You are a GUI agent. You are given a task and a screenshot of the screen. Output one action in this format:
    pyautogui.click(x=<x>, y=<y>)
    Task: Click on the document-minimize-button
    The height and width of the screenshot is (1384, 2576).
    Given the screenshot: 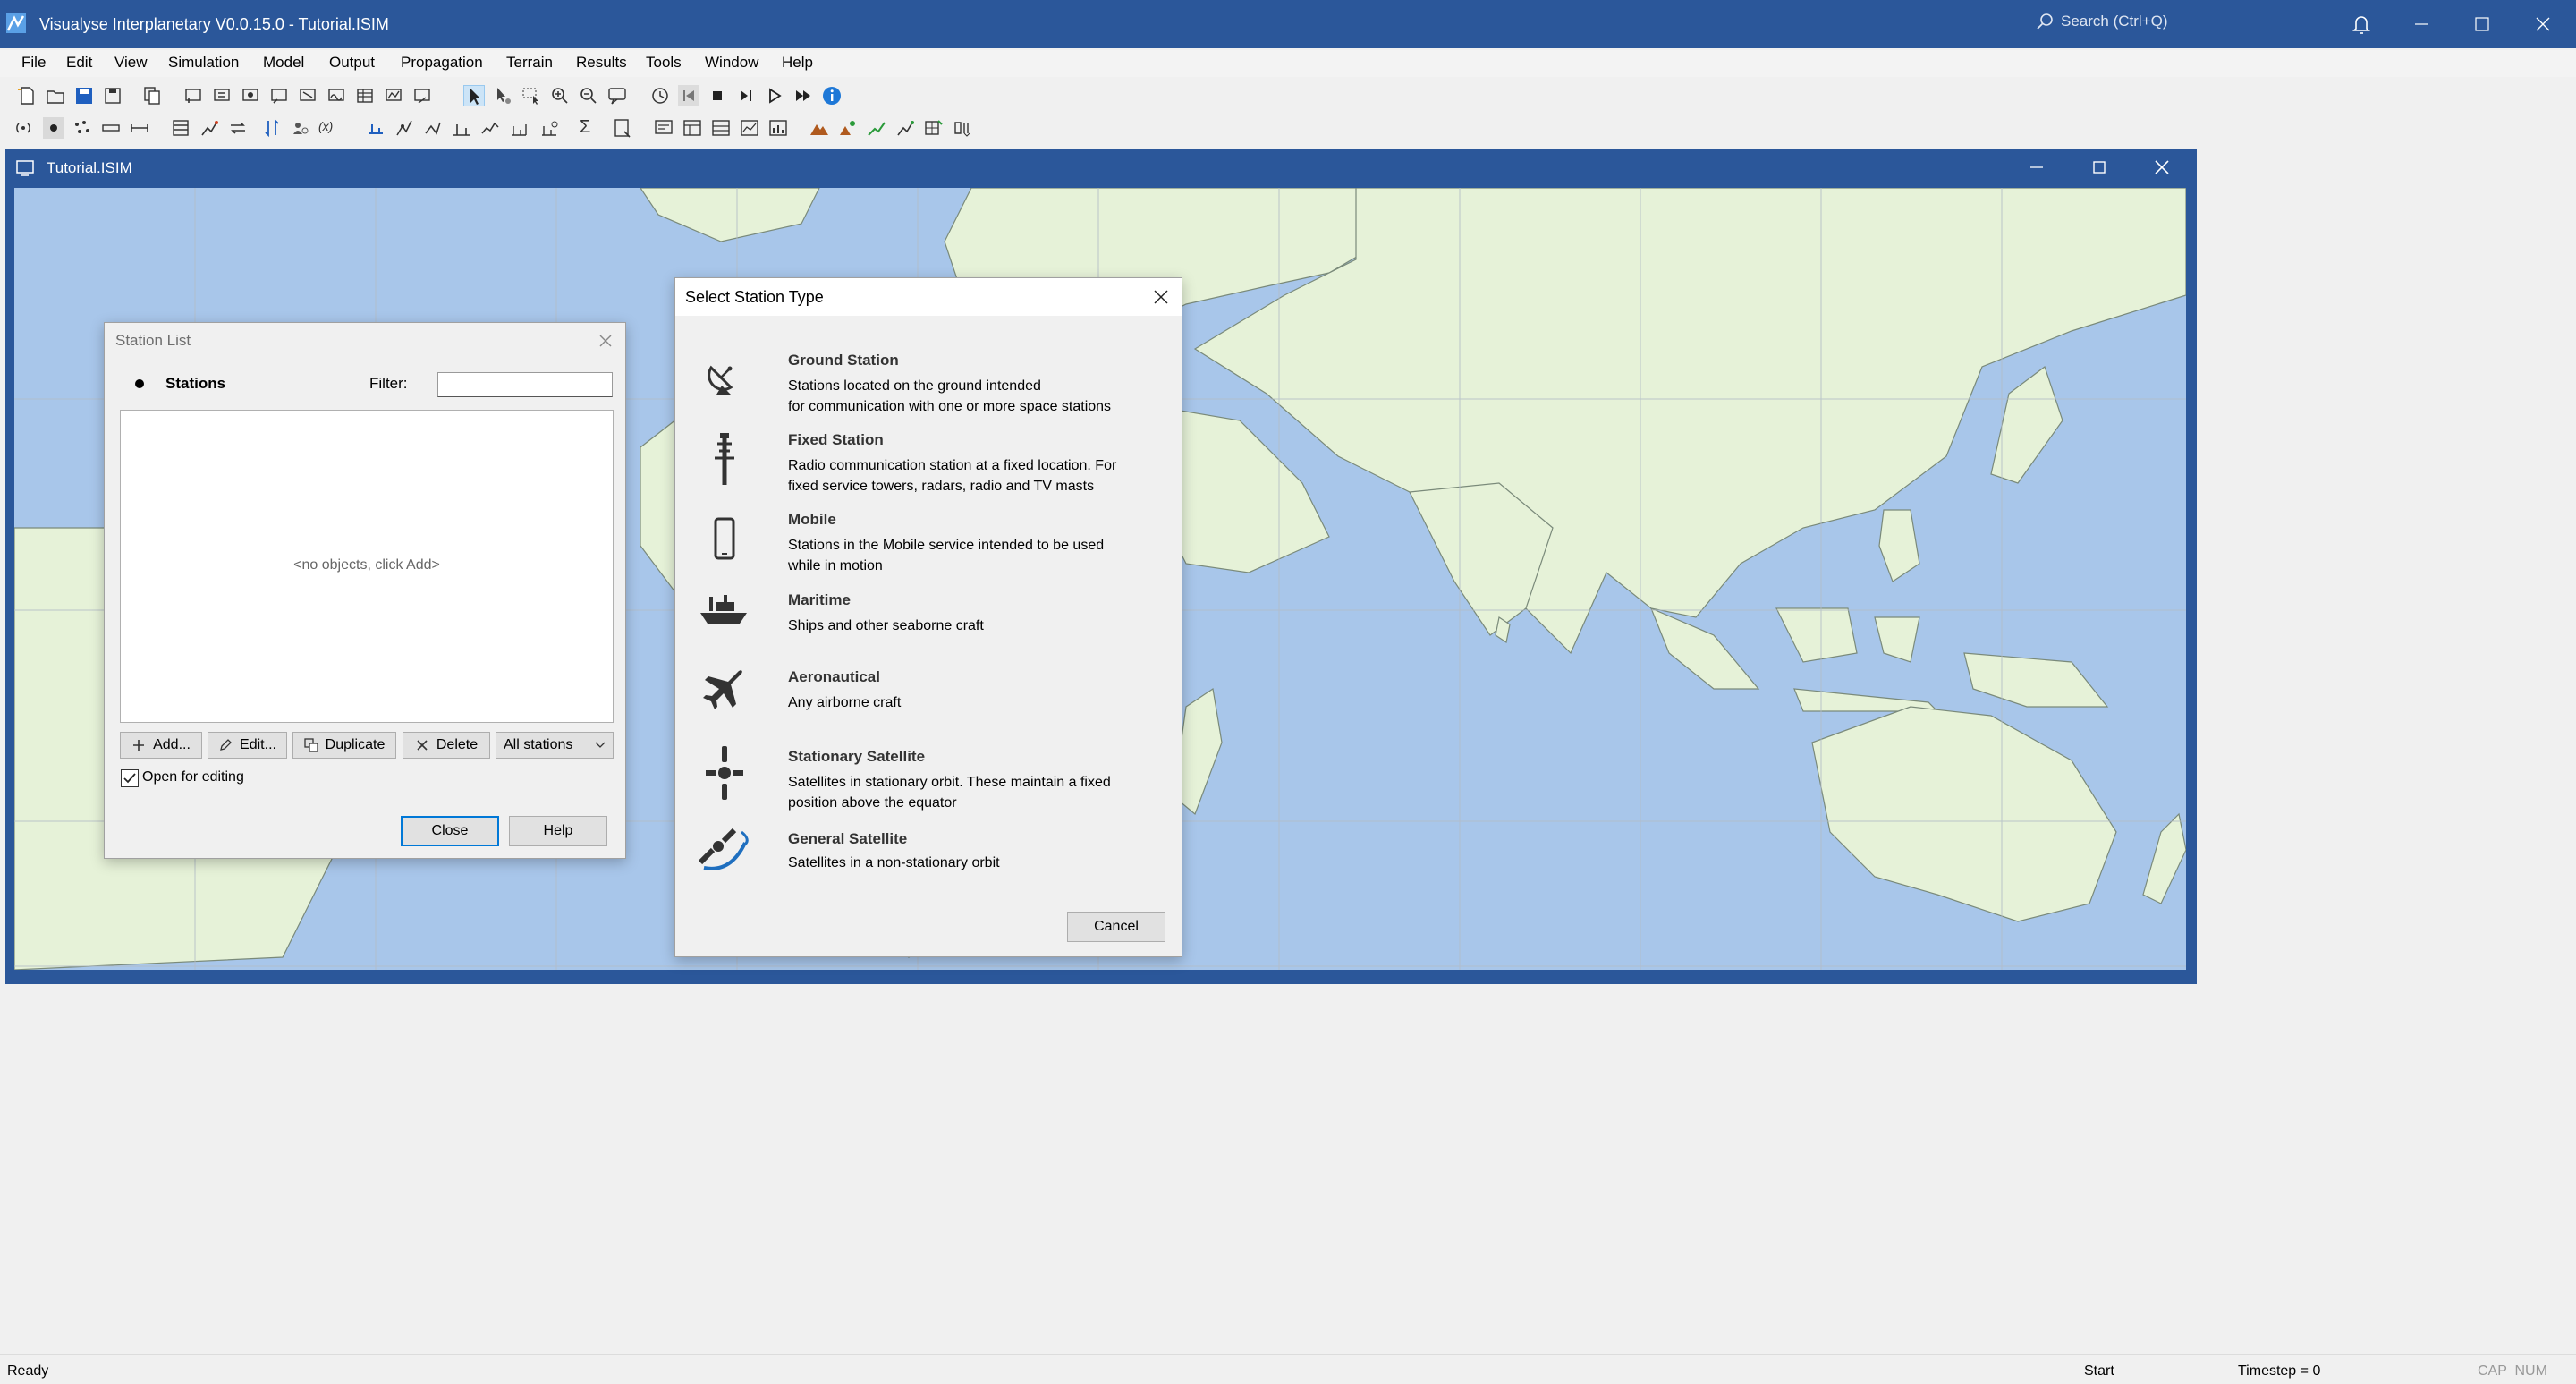 What is the action you would take?
    pyautogui.click(x=2036, y=168)
    